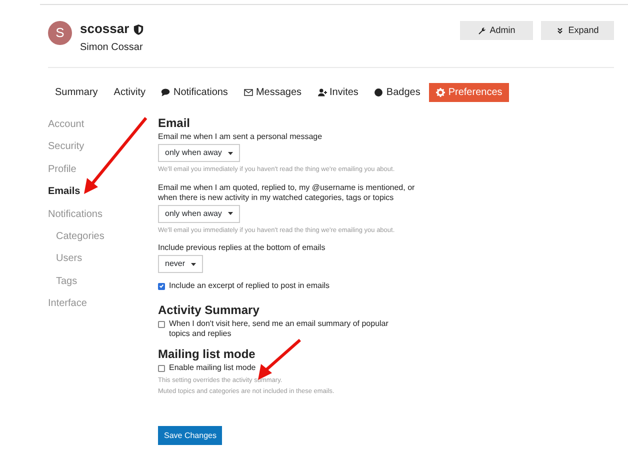 Image resolution: width=628 pixels, height=470 pixels. Describe the element at coordinates (129, 92) in the screenshot. I see `tab: Activity` at that location.